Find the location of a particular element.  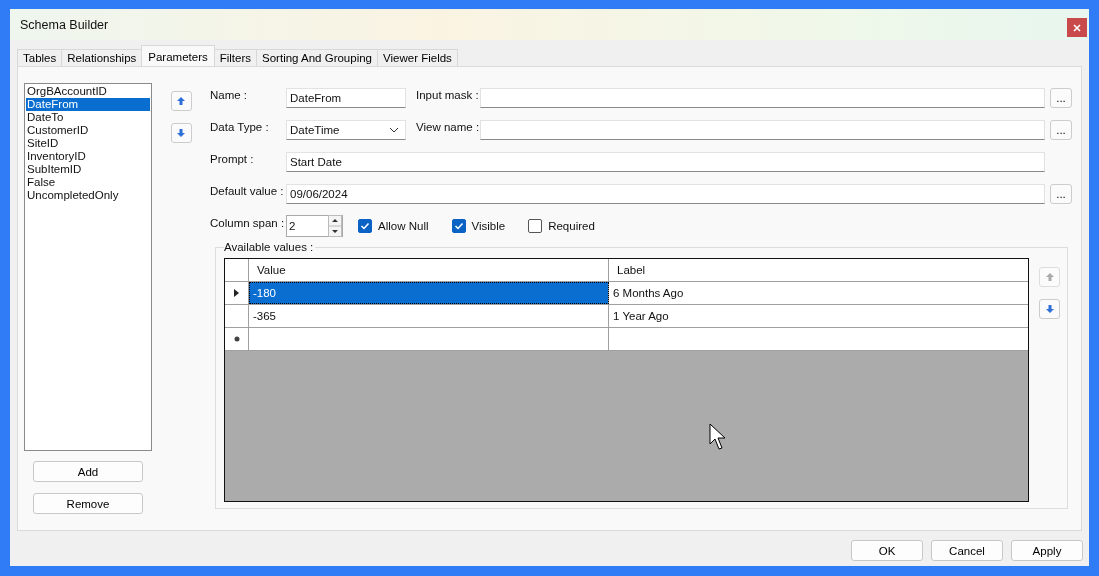

remove-button: Remove is located at coordinates (88, 503).